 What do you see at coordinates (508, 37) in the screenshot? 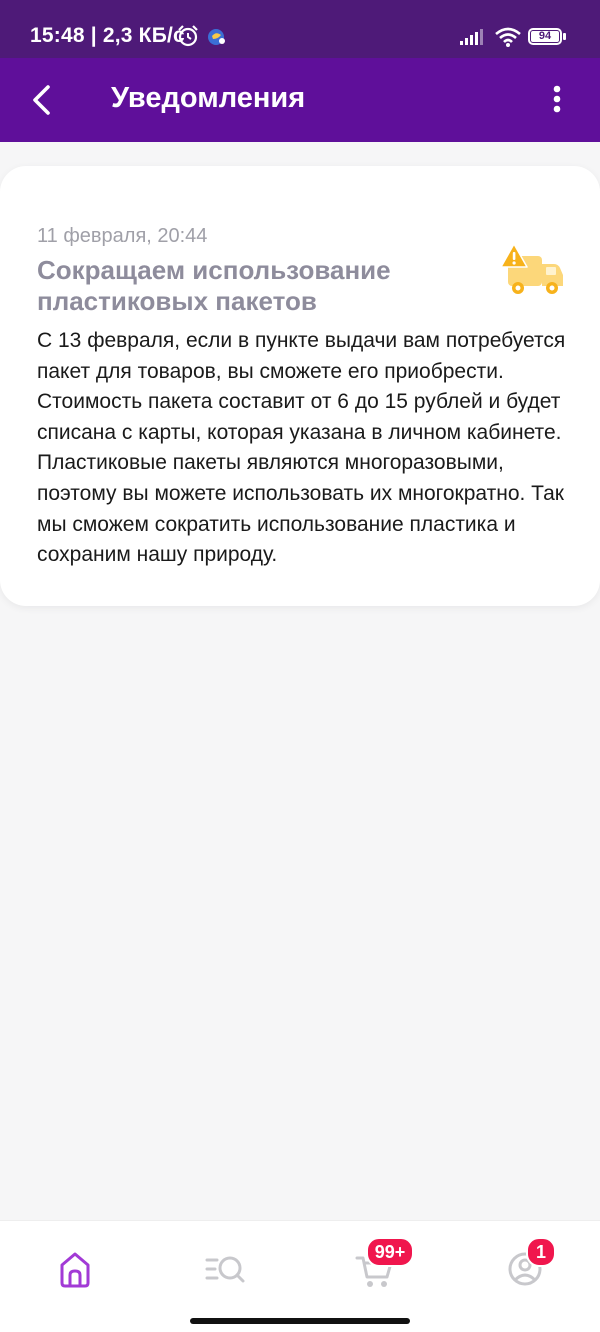
I see `wifi-icon` at bounding box center [508, 37].